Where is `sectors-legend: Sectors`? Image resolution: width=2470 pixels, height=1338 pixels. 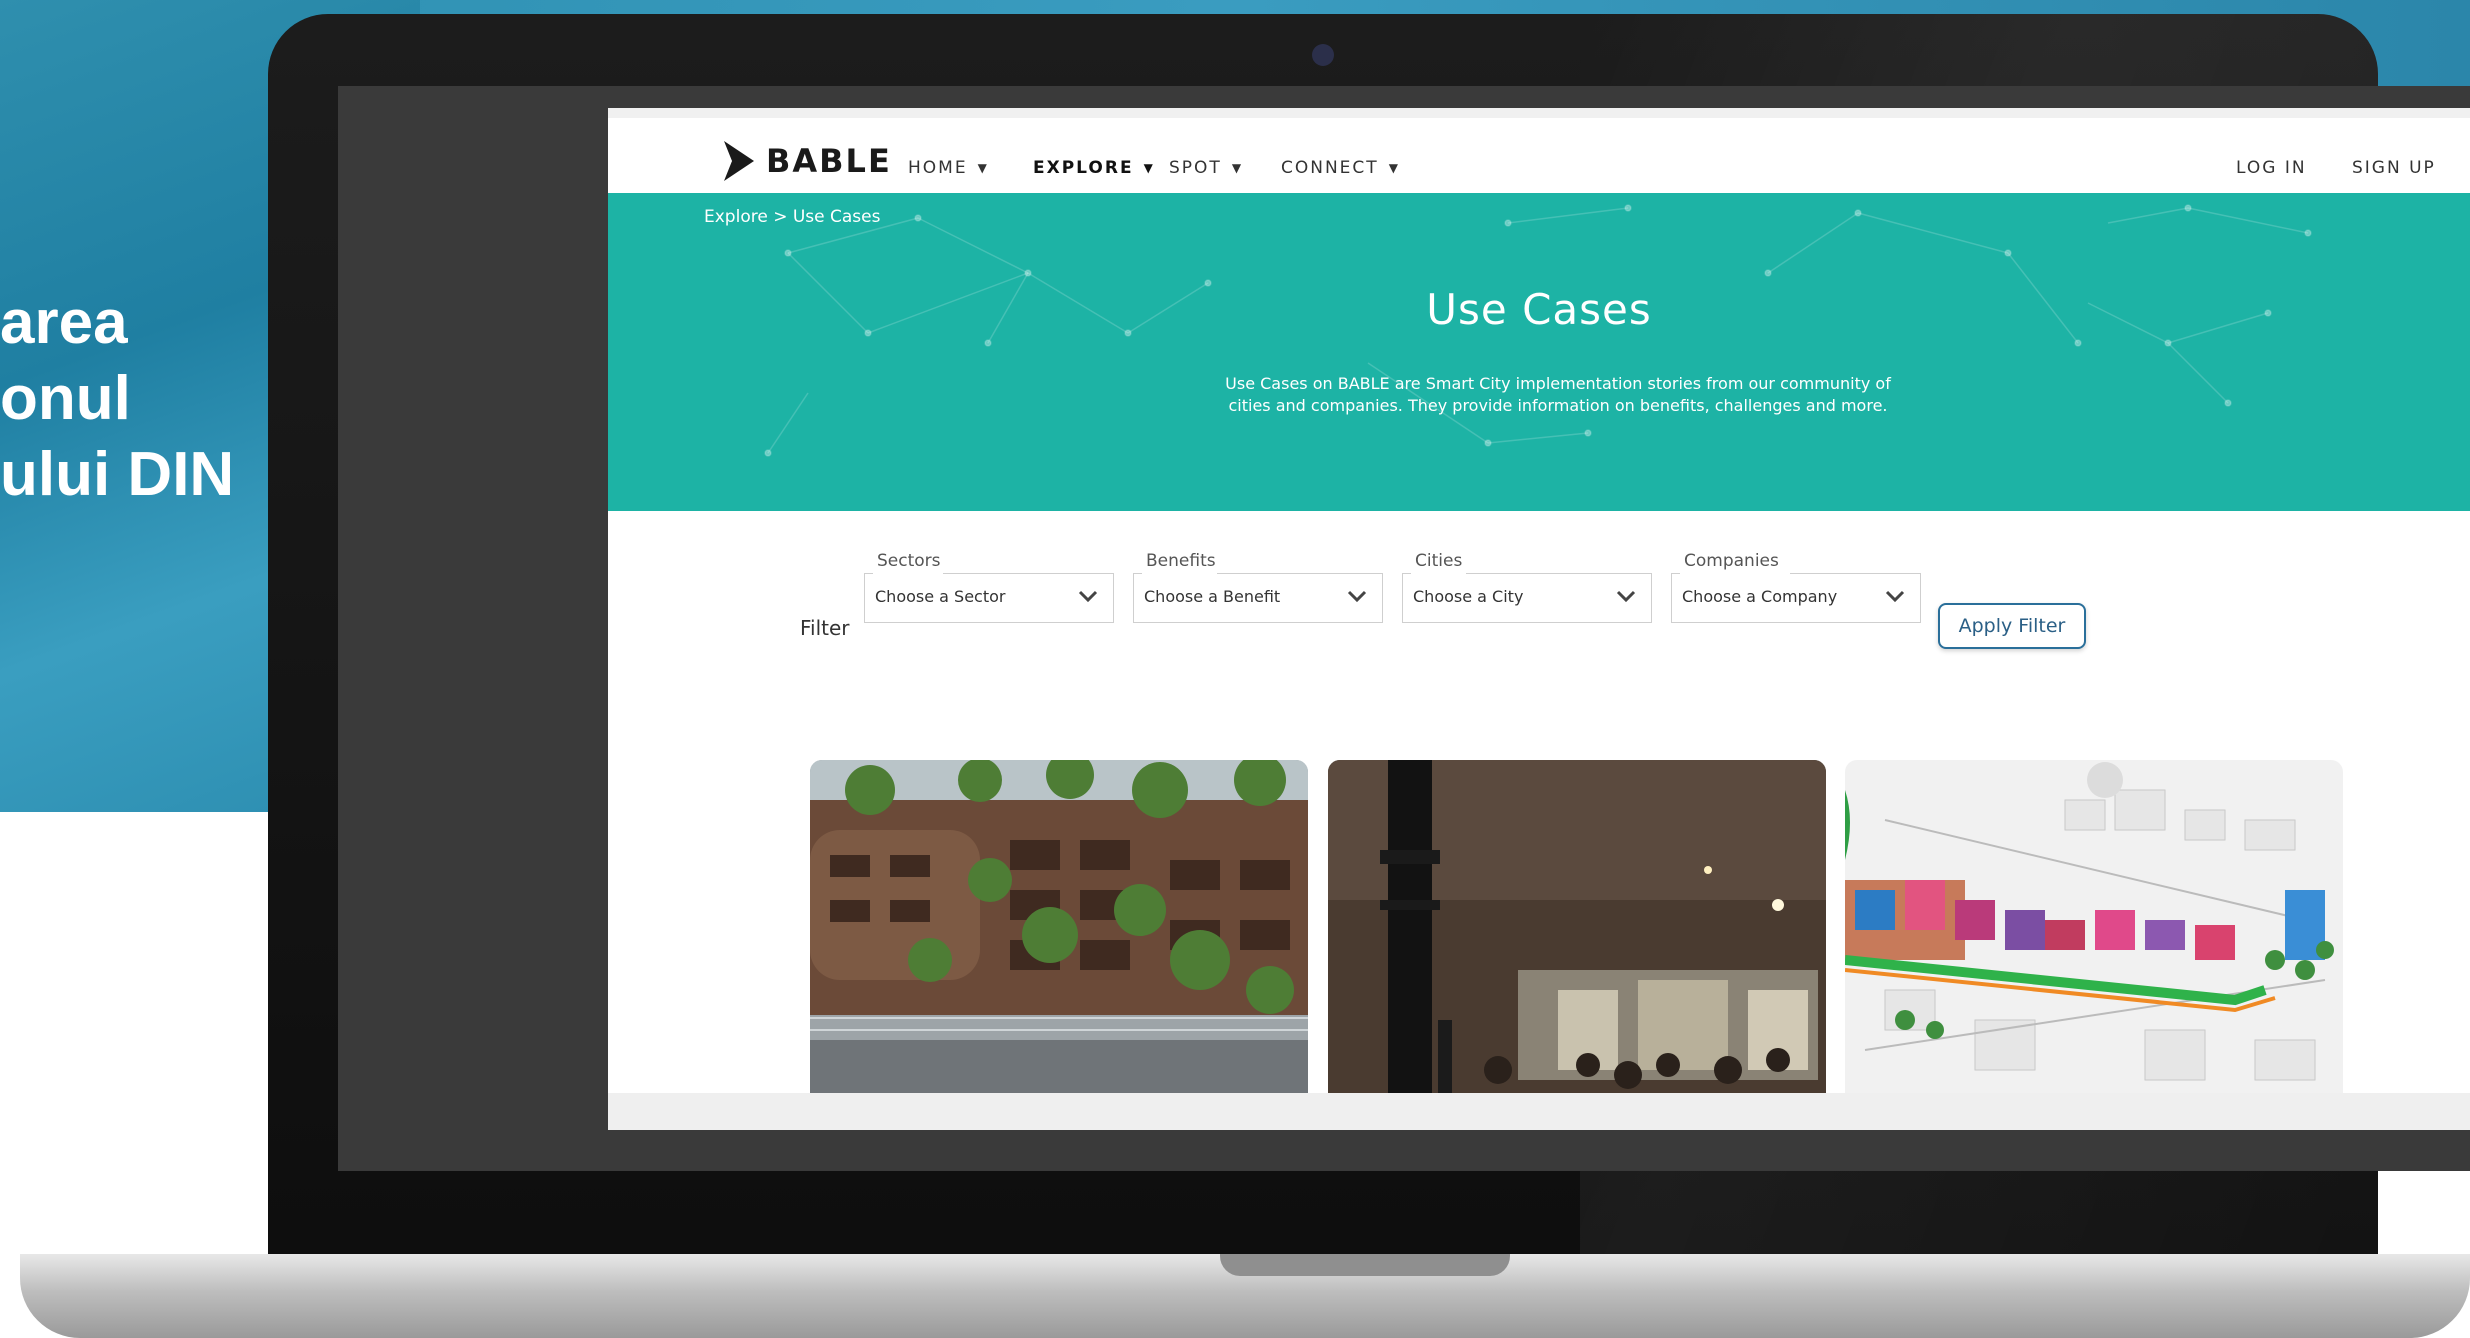 sectors-legend: Sectors is located at coordinates (909, 561).